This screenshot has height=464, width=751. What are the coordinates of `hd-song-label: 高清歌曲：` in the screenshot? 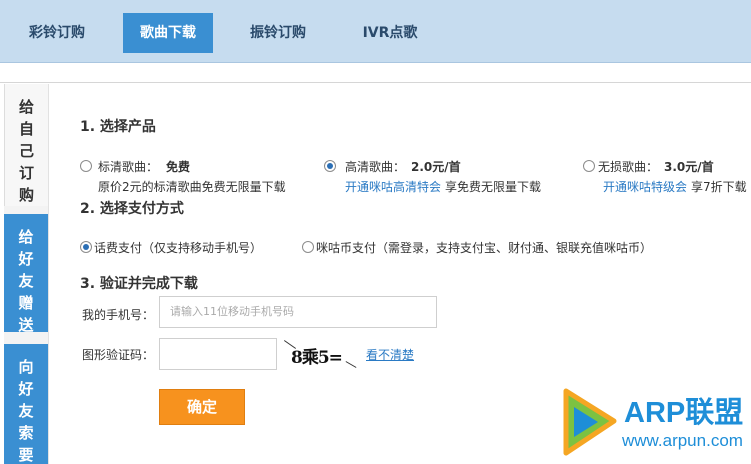 It's located at (375, 167).